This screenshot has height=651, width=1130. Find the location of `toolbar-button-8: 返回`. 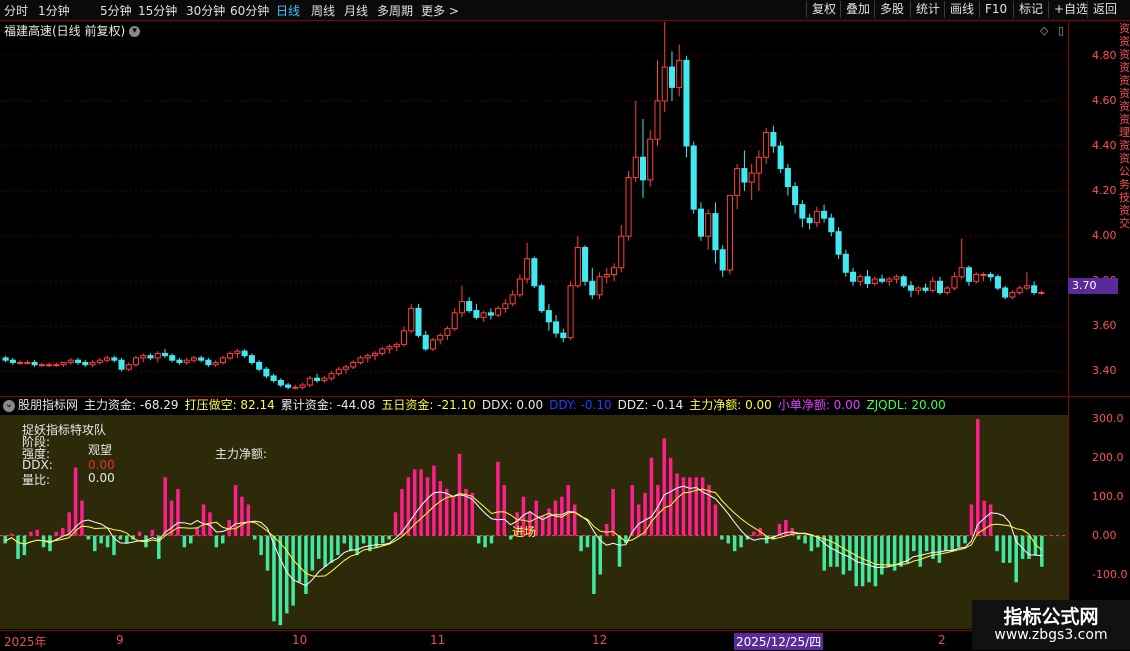

toolbar-button-8: 返回 is located at coordinates (1104, 9).